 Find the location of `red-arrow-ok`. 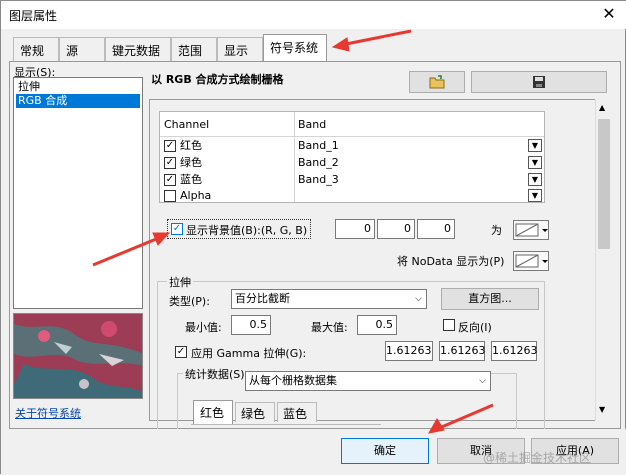

red-arrow-ok is located at coordinates (465, 417).